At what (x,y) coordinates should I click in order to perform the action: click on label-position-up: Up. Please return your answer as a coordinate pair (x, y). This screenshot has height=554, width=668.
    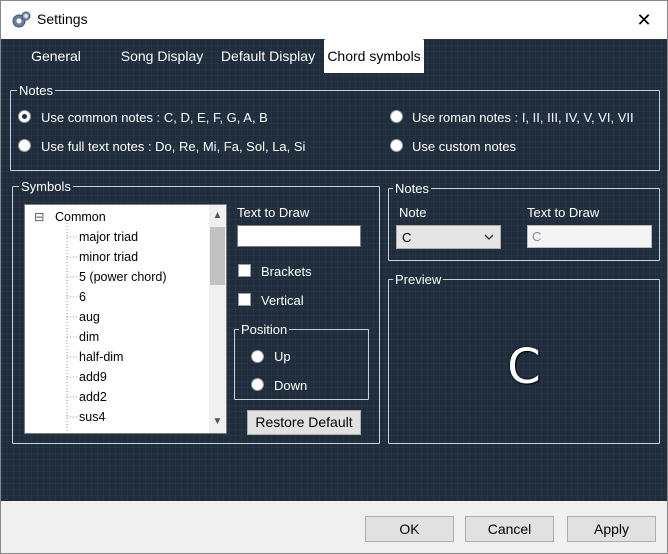
    Looking at the image, I should click on (282, 356).